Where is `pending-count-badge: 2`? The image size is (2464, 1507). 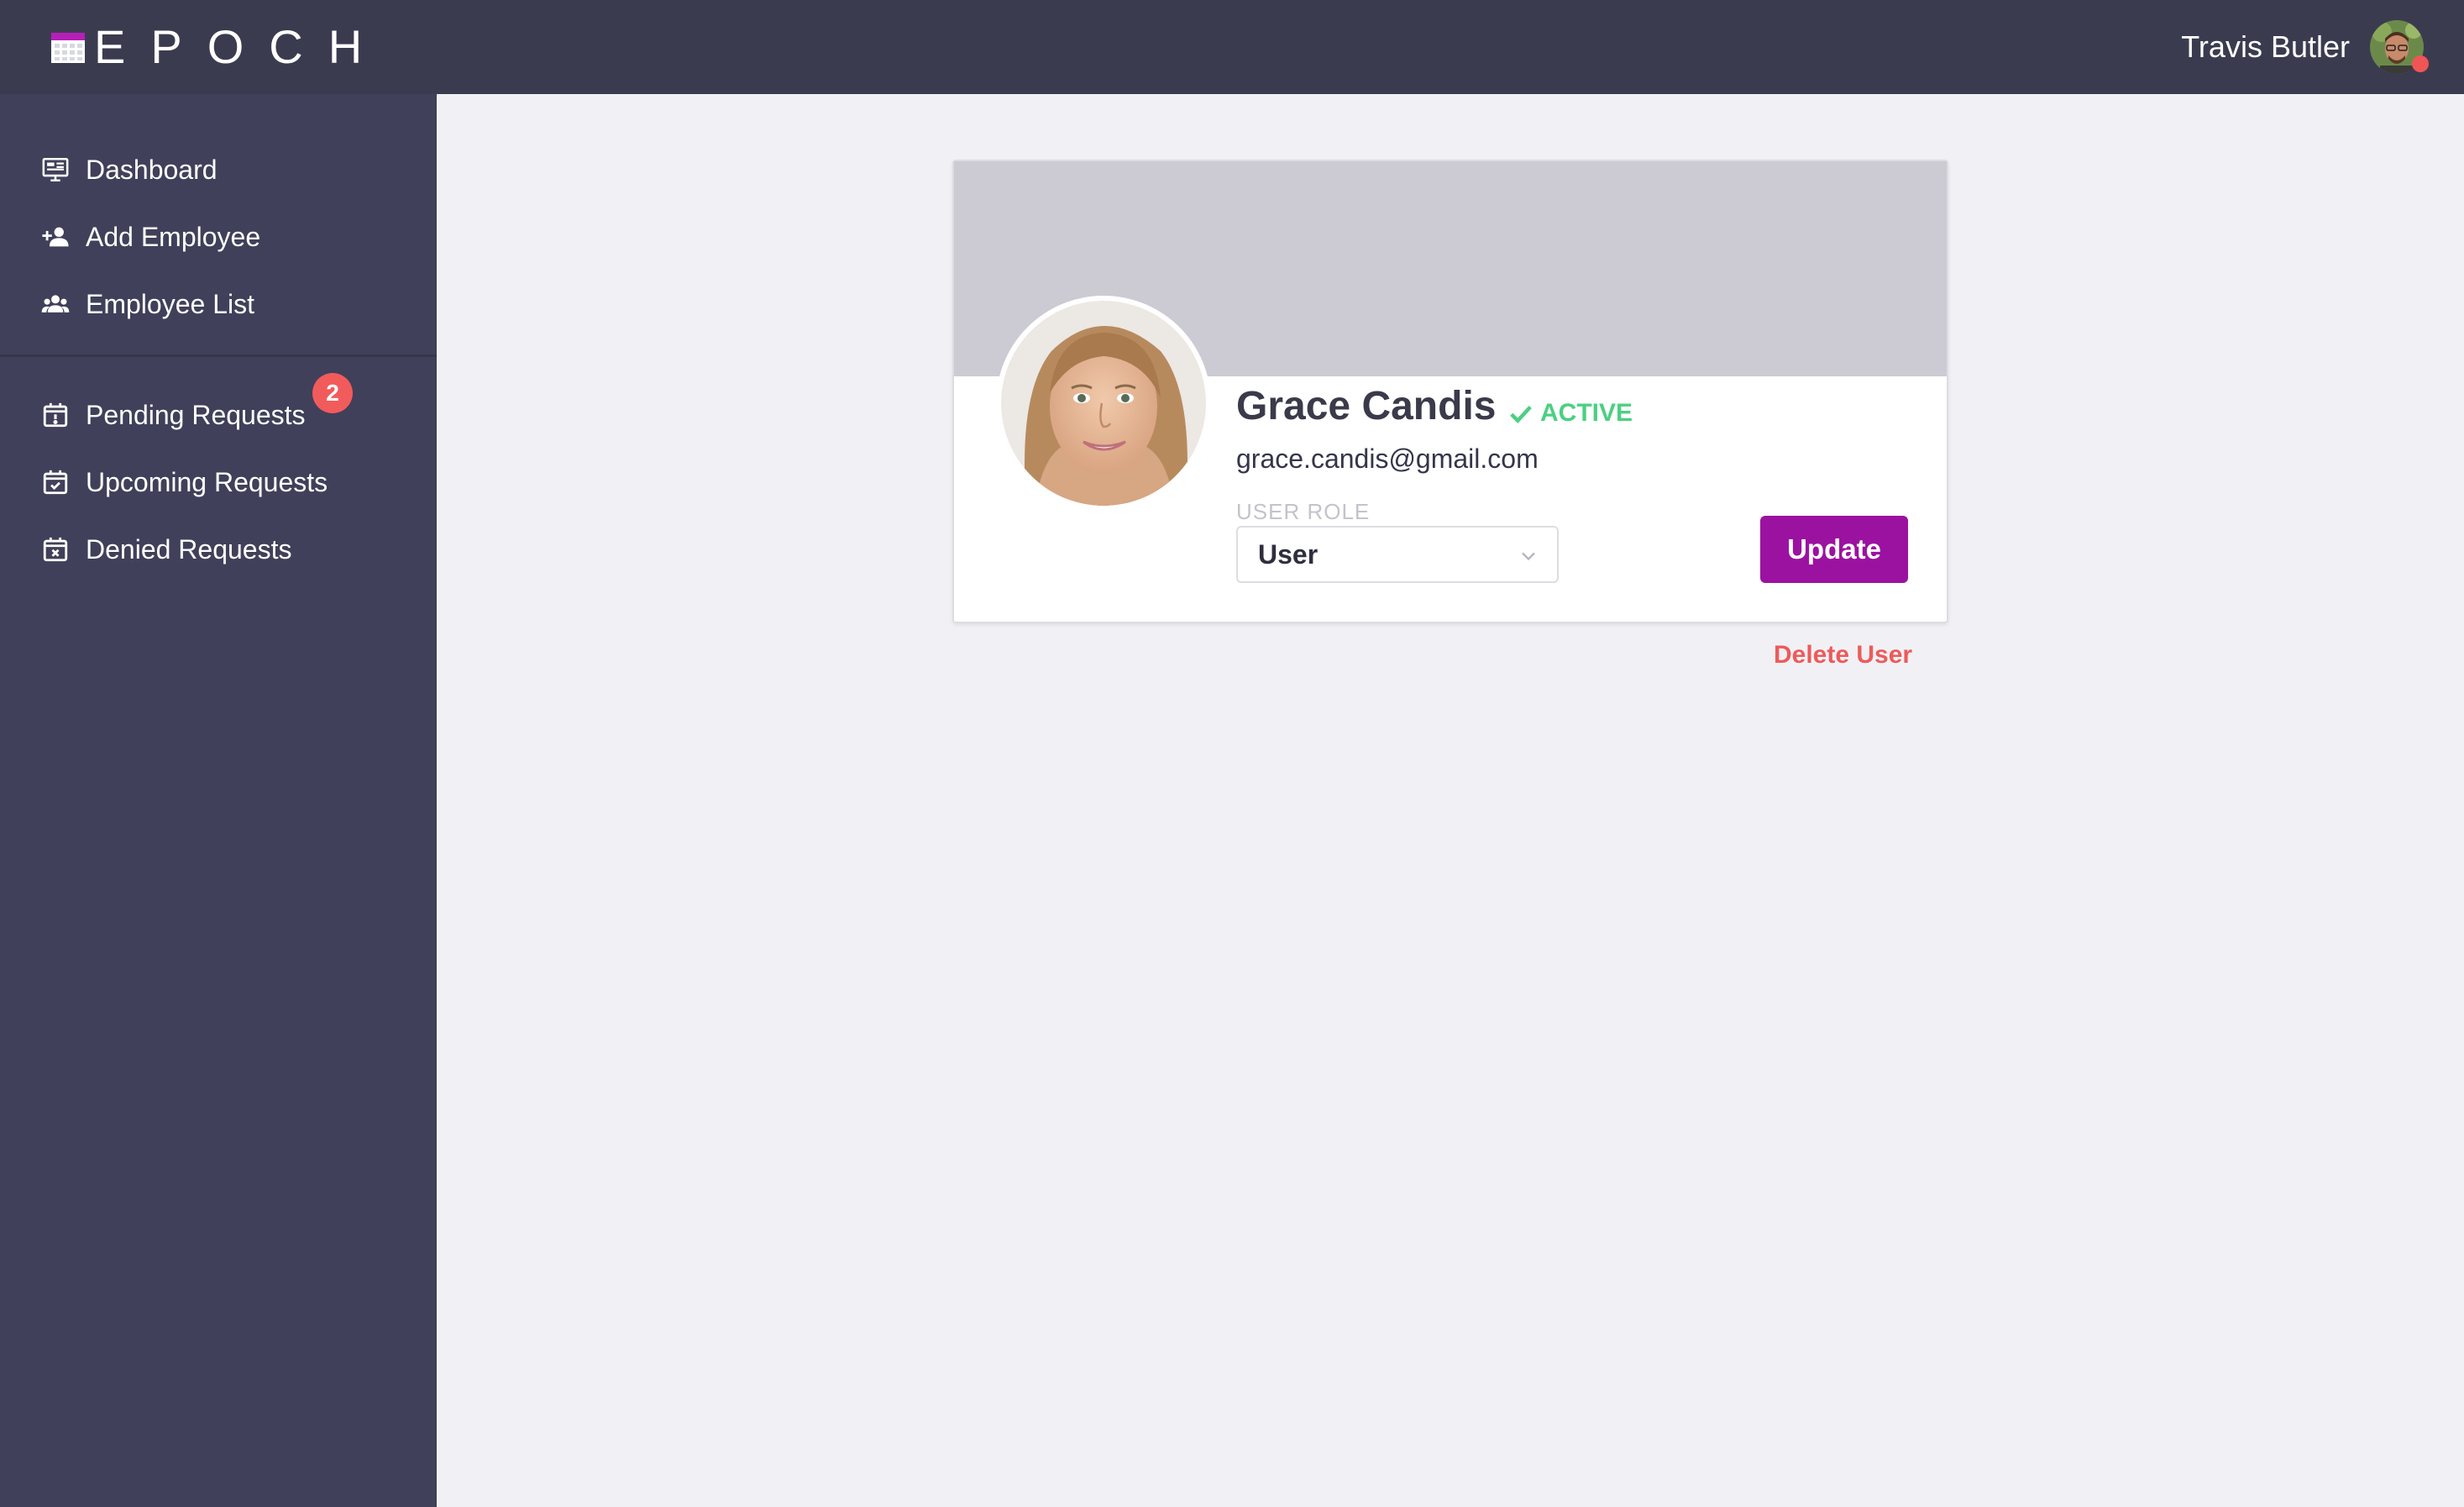 pending-count-badge: 2 is located at coordinates (332, 393).